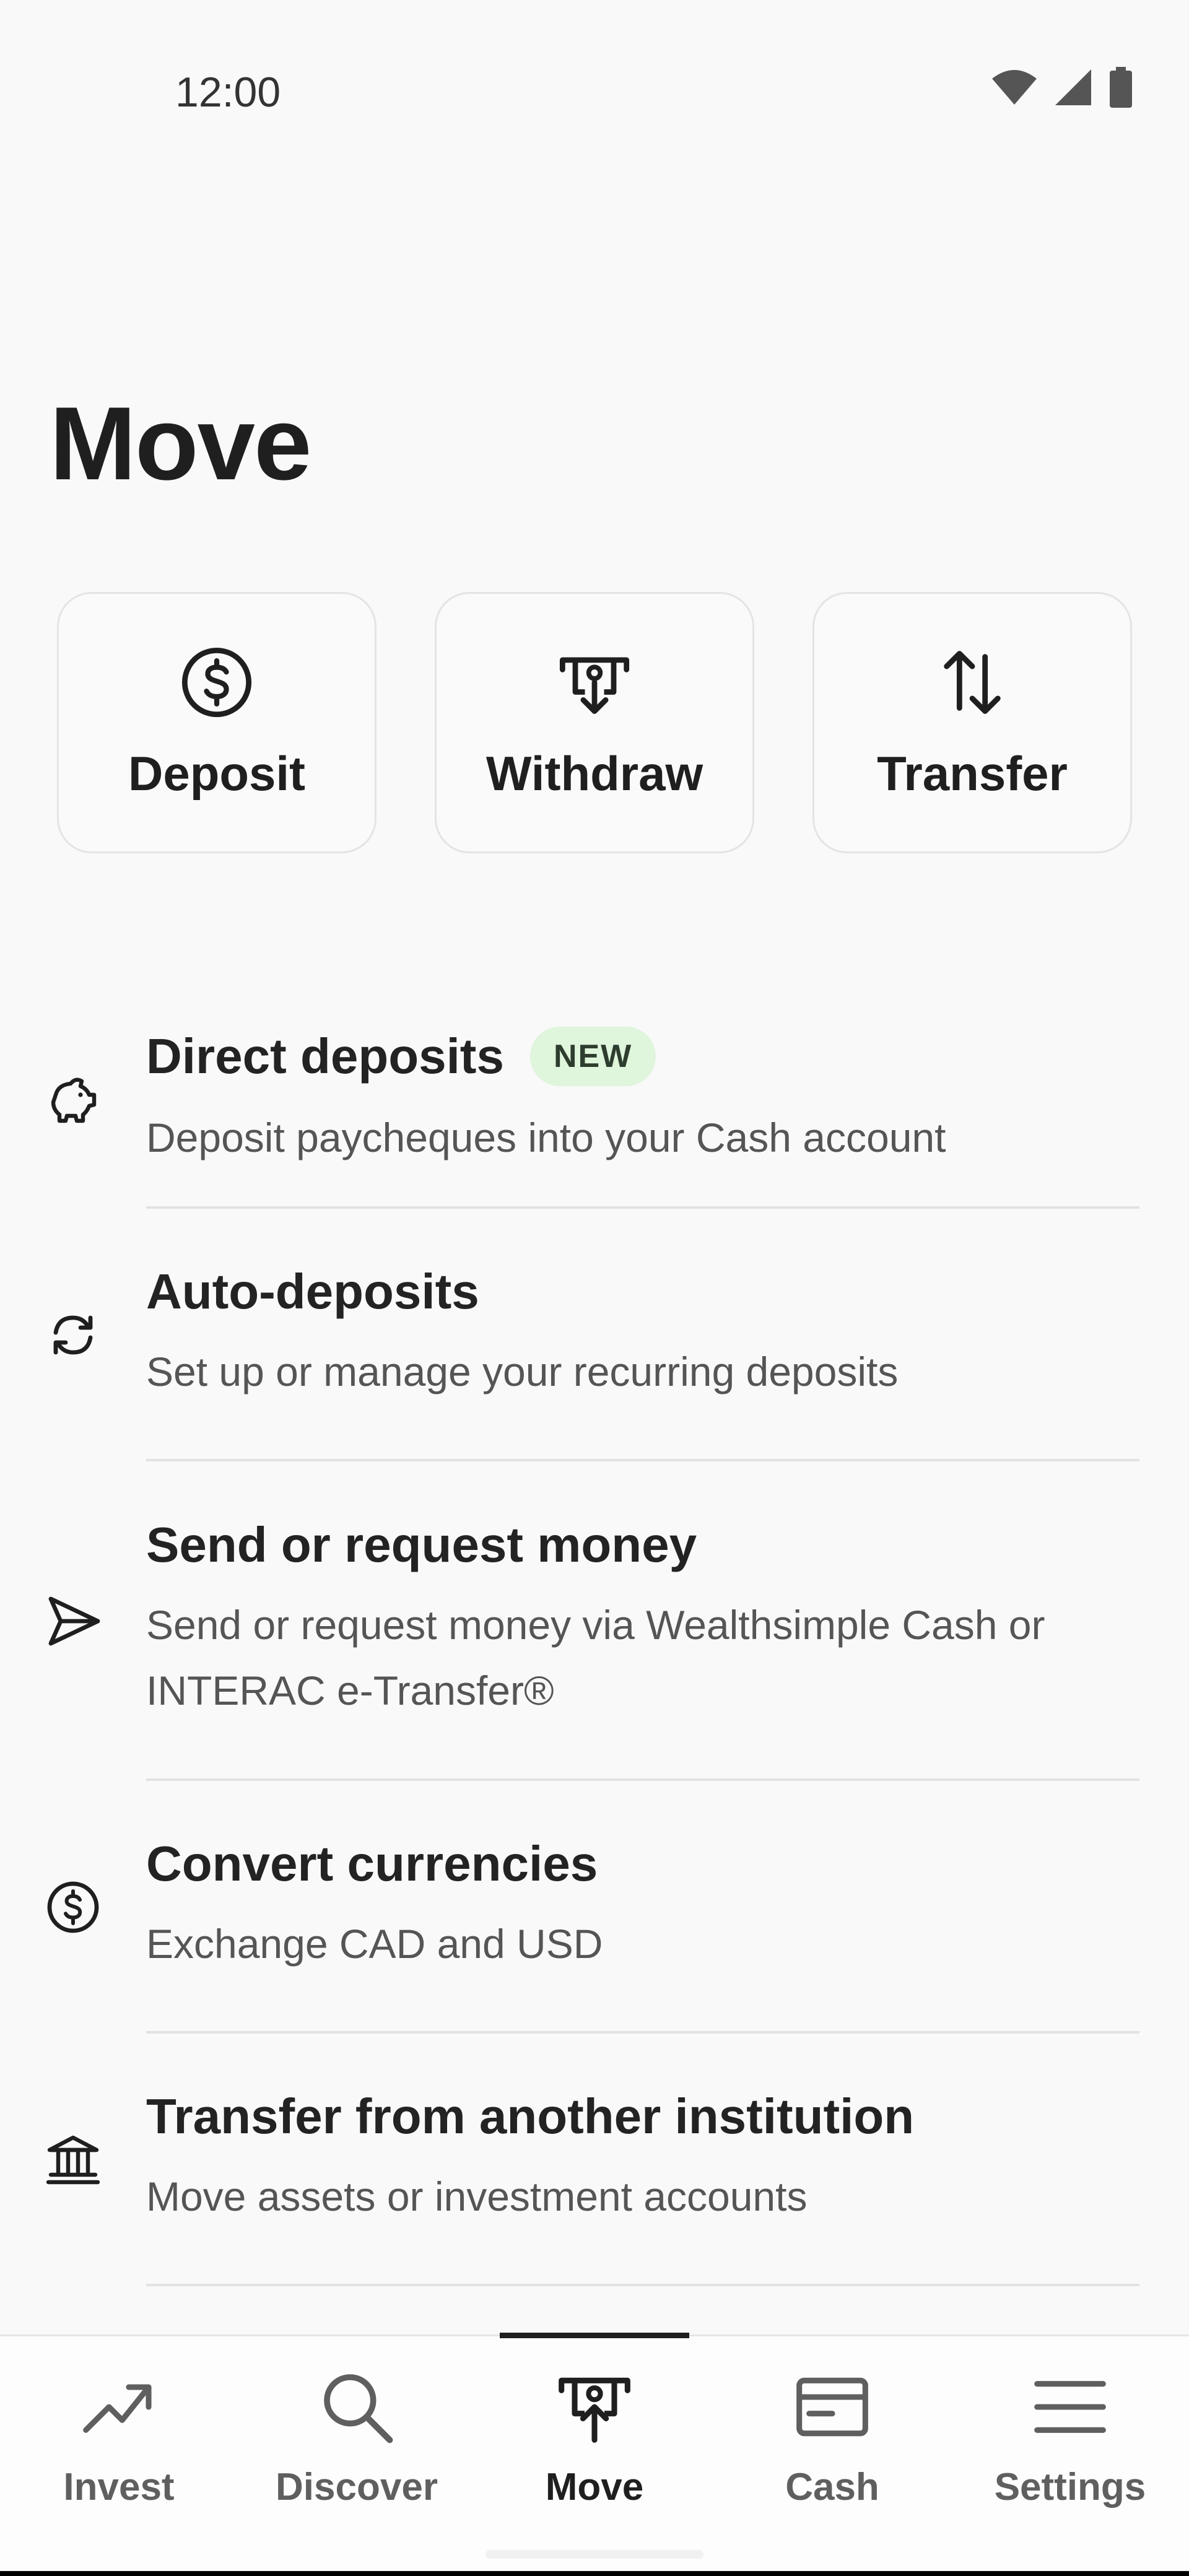  I want to click on menu-item-title: Auto-deposits, so click(312, 1291).